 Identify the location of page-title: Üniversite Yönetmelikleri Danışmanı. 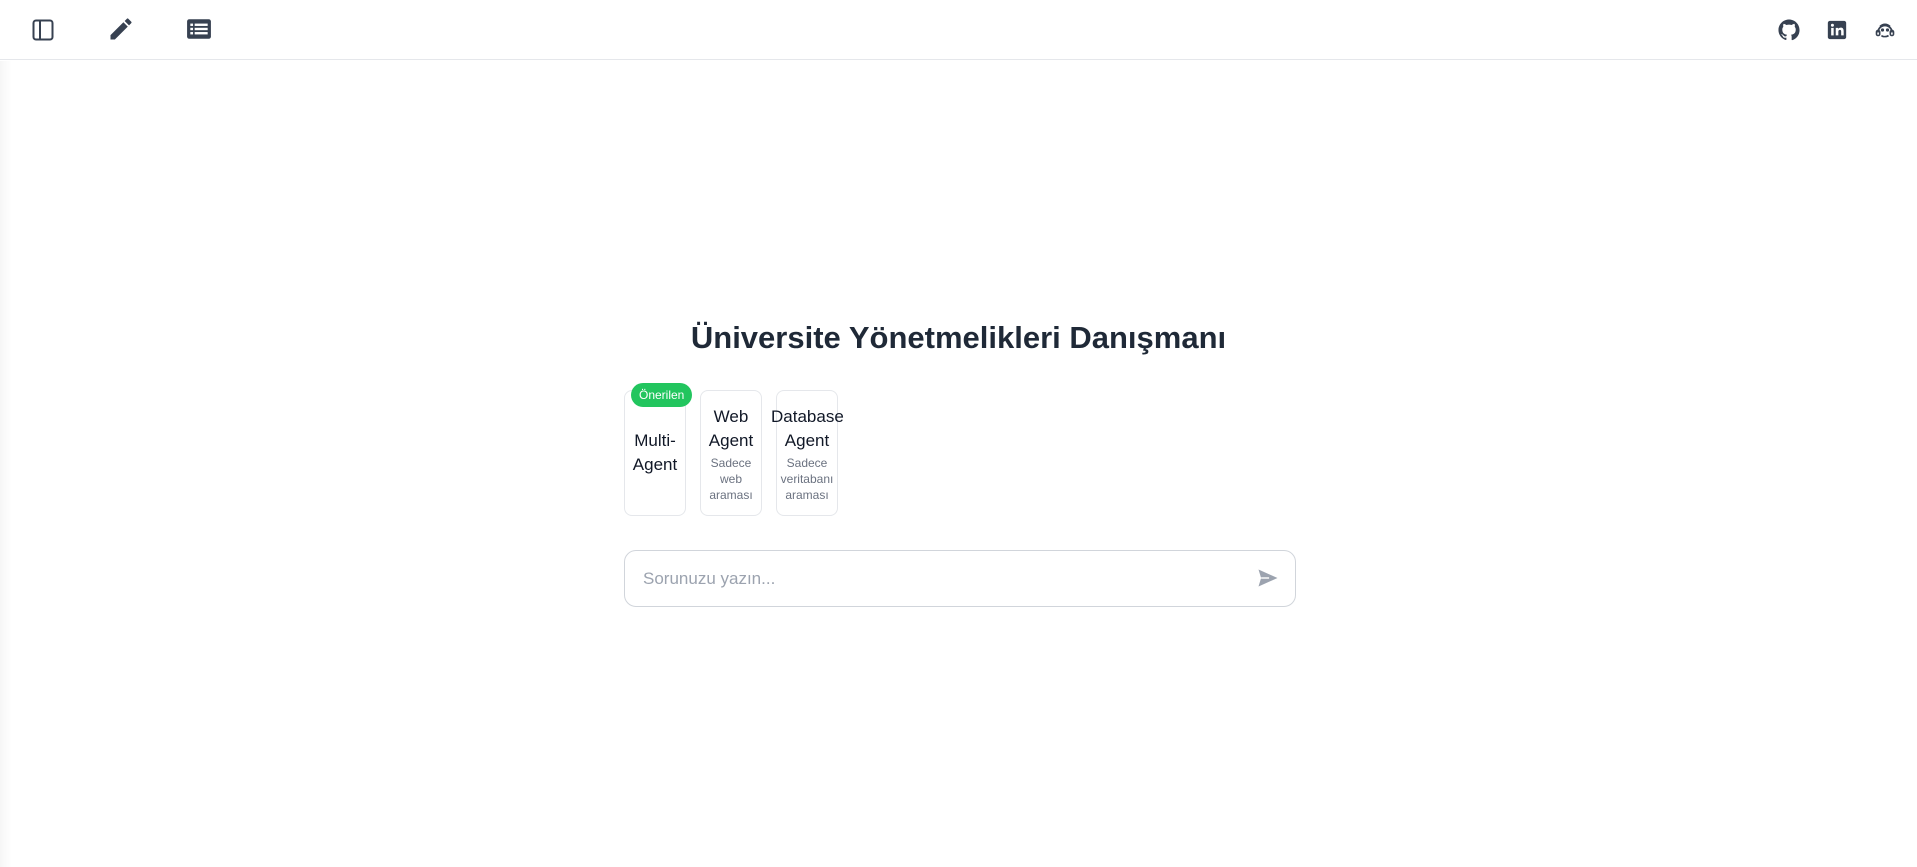
(958, 337).